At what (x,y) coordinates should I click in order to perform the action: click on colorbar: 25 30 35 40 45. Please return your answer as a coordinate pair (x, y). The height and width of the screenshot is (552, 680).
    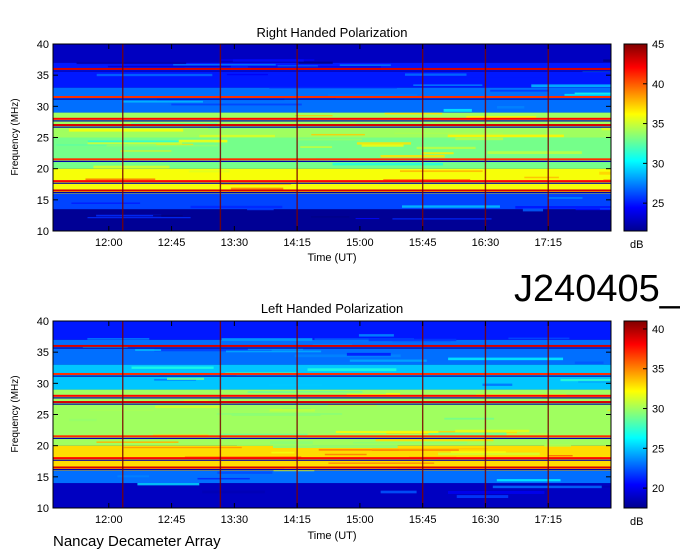
    Looking at the image, I should click on (643, 135).